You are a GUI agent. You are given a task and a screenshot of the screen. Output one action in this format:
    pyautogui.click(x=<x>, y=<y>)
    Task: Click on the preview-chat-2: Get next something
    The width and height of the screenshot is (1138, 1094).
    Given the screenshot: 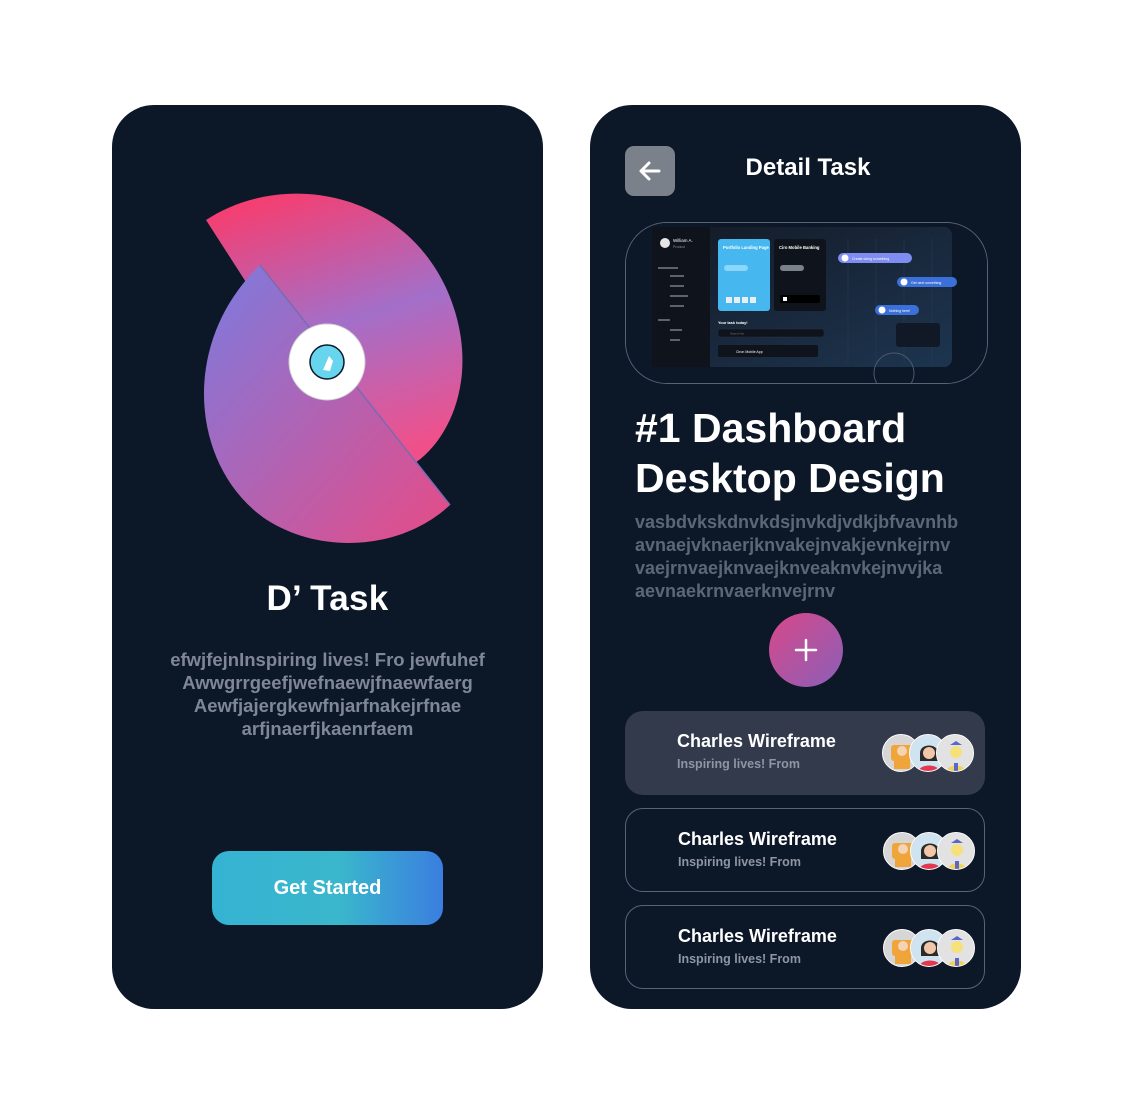 What is the action you would take?
    pyautogui.click(x=926, y=283)
    